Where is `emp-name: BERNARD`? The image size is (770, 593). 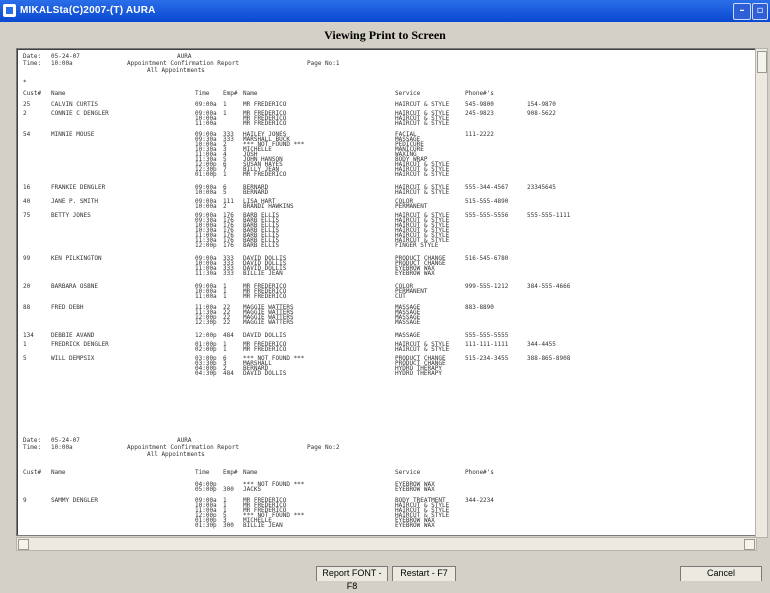
emp-name: BERNARD is located at coordinates (256, 192).